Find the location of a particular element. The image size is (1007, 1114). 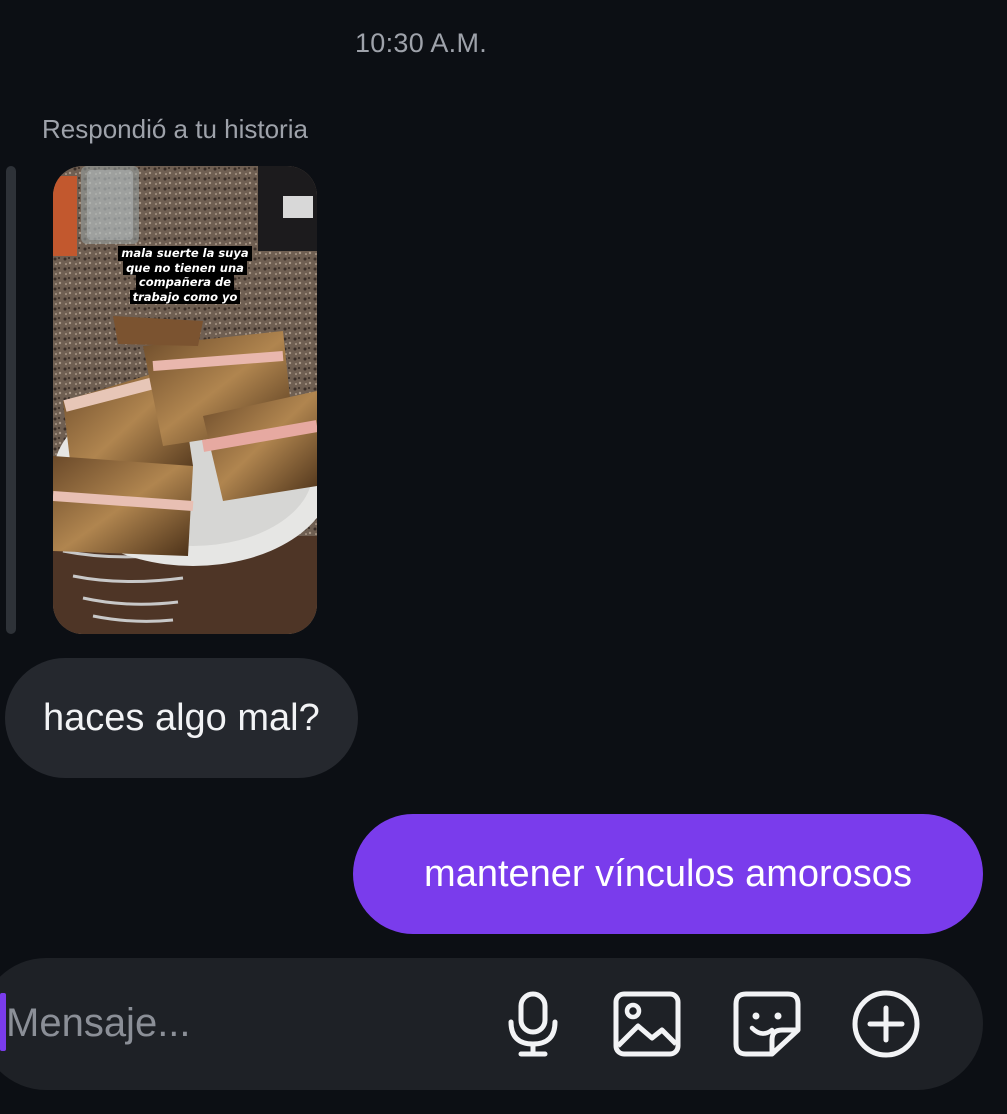

message-timestamp: 10:30 A.M. is located at coordinates (421, 43).